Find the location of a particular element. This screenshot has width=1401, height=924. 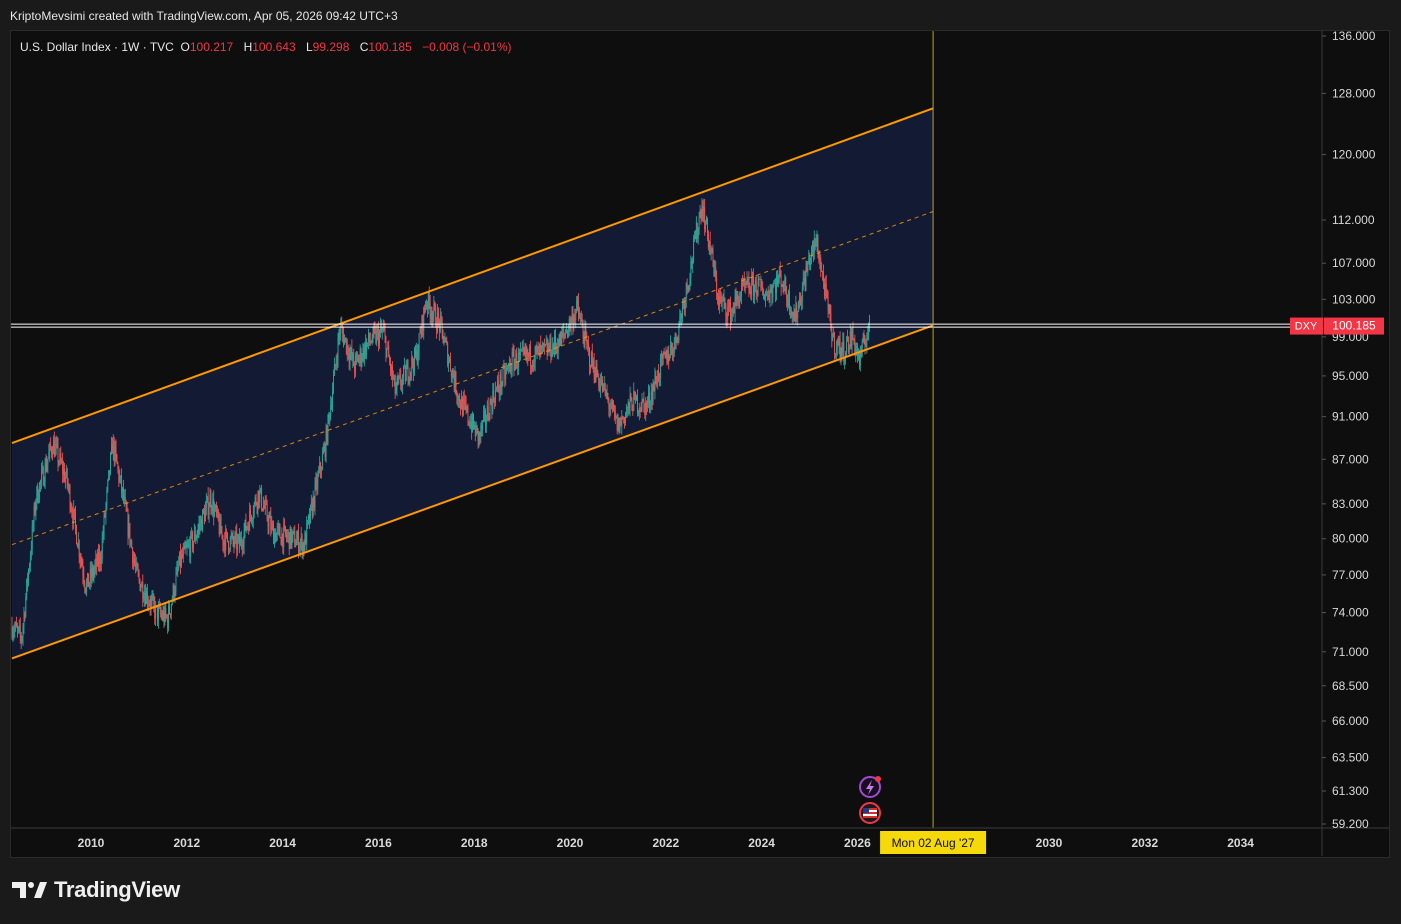

tradingview-brand: TradingView is located at coordinates (96, 890).